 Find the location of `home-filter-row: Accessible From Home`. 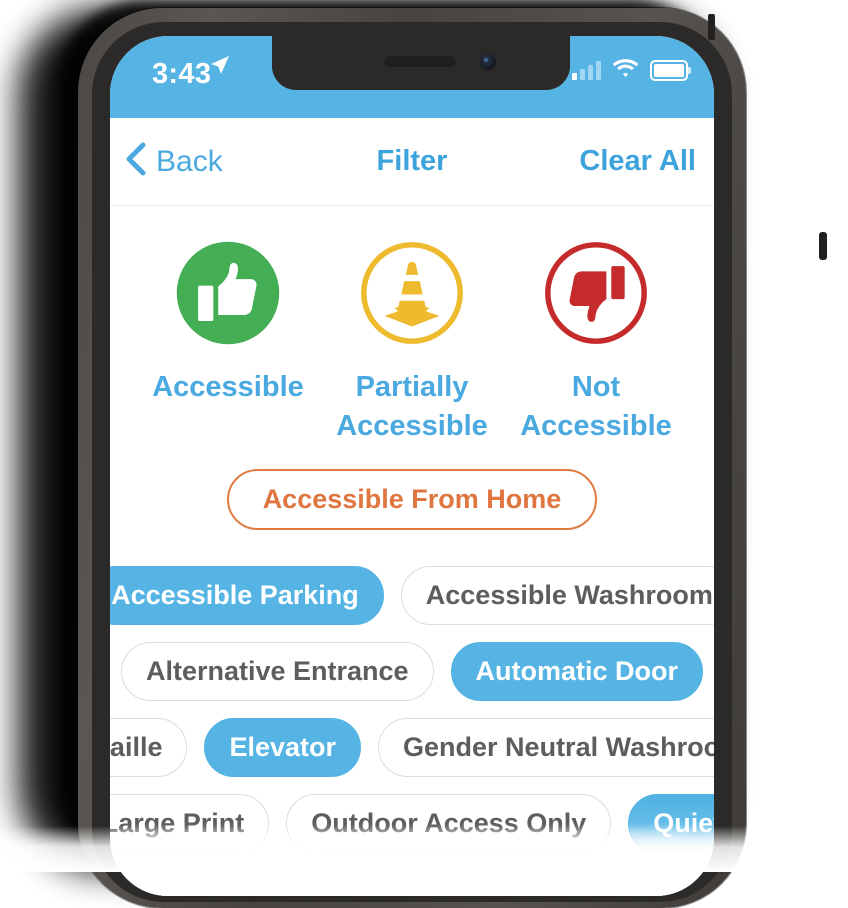

home-filter-row: Accessible From Home is located at coordinates (412, 500).